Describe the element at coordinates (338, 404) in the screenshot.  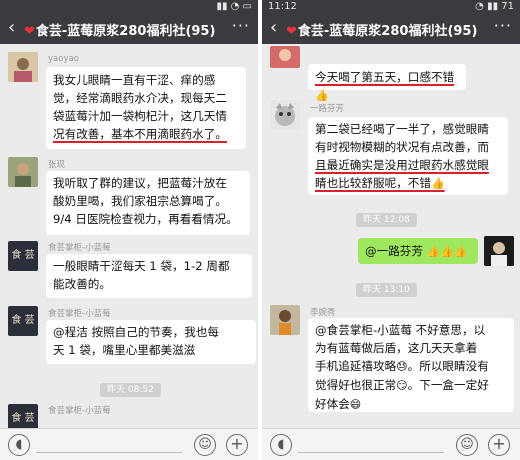
I see `message-line: 好体会😄` at that location.